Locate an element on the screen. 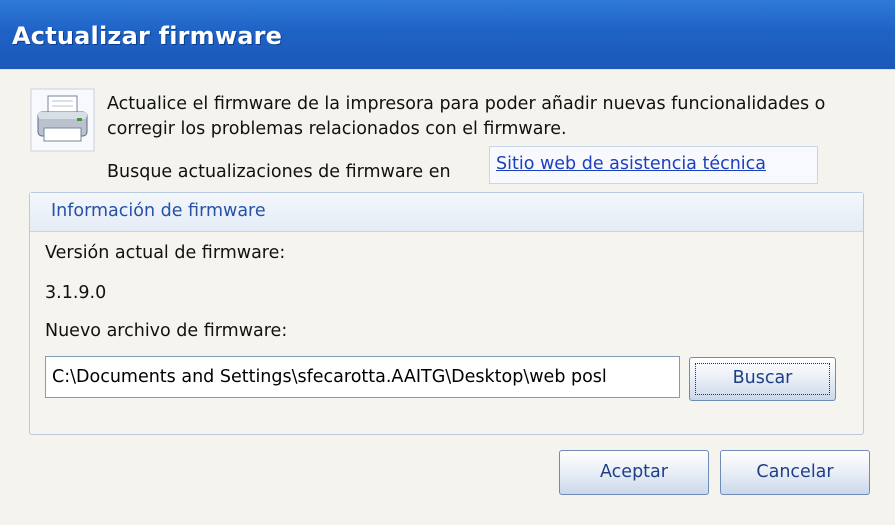  cancel-button-label: Cancelar is located at coordinates (795, 472).